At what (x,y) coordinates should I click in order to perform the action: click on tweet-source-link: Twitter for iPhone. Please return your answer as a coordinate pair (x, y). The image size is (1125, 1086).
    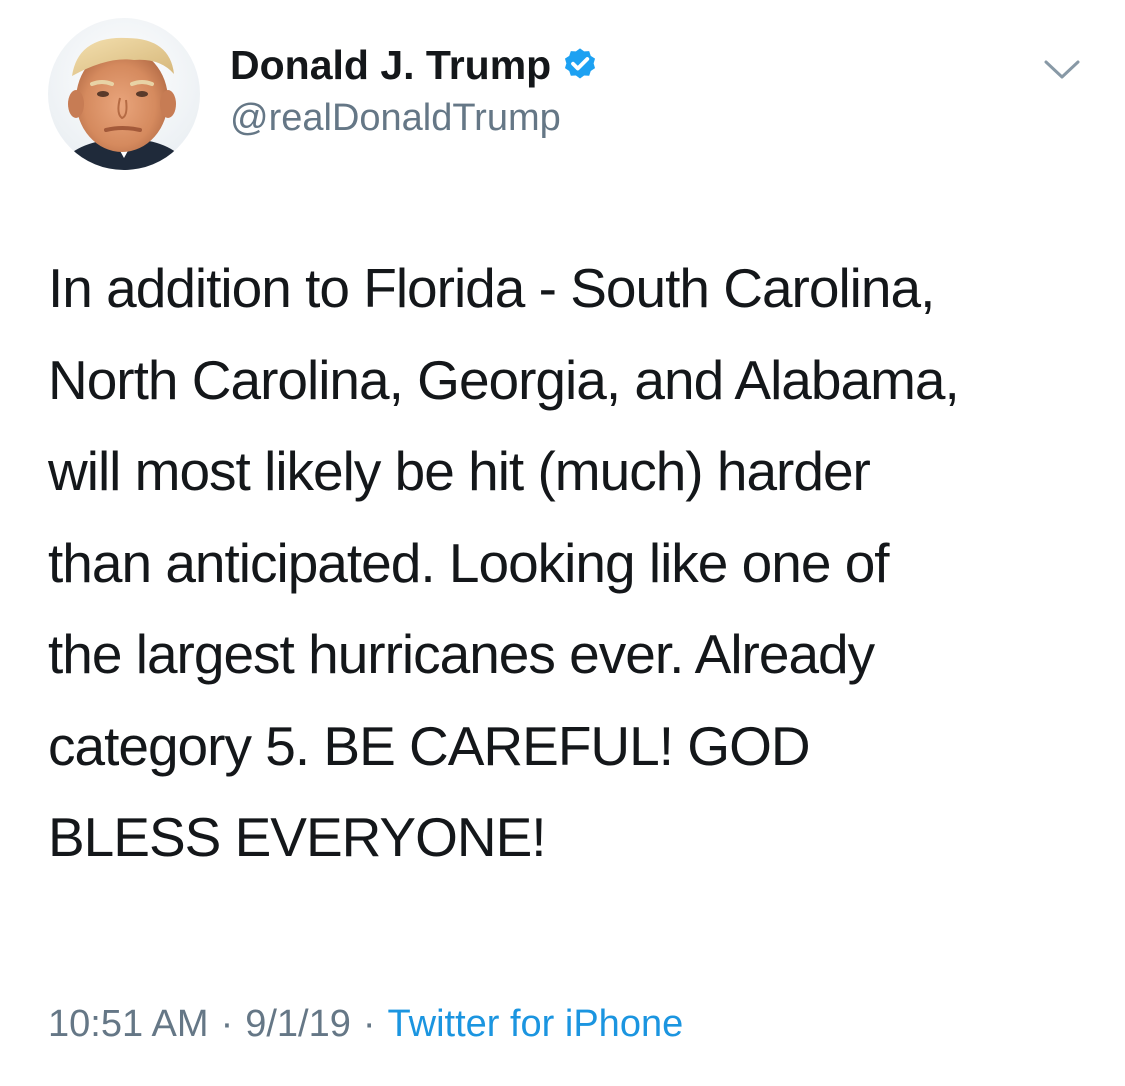
    Looking at the image, I should click on (536, 1024).